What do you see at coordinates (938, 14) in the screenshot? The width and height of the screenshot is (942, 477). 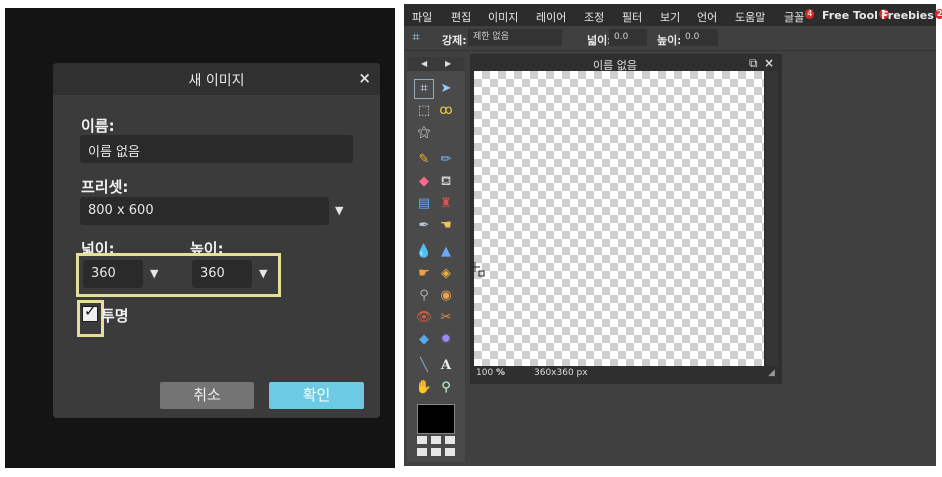 I see `freebies-badge: 2` at bounding box center [938, 14].